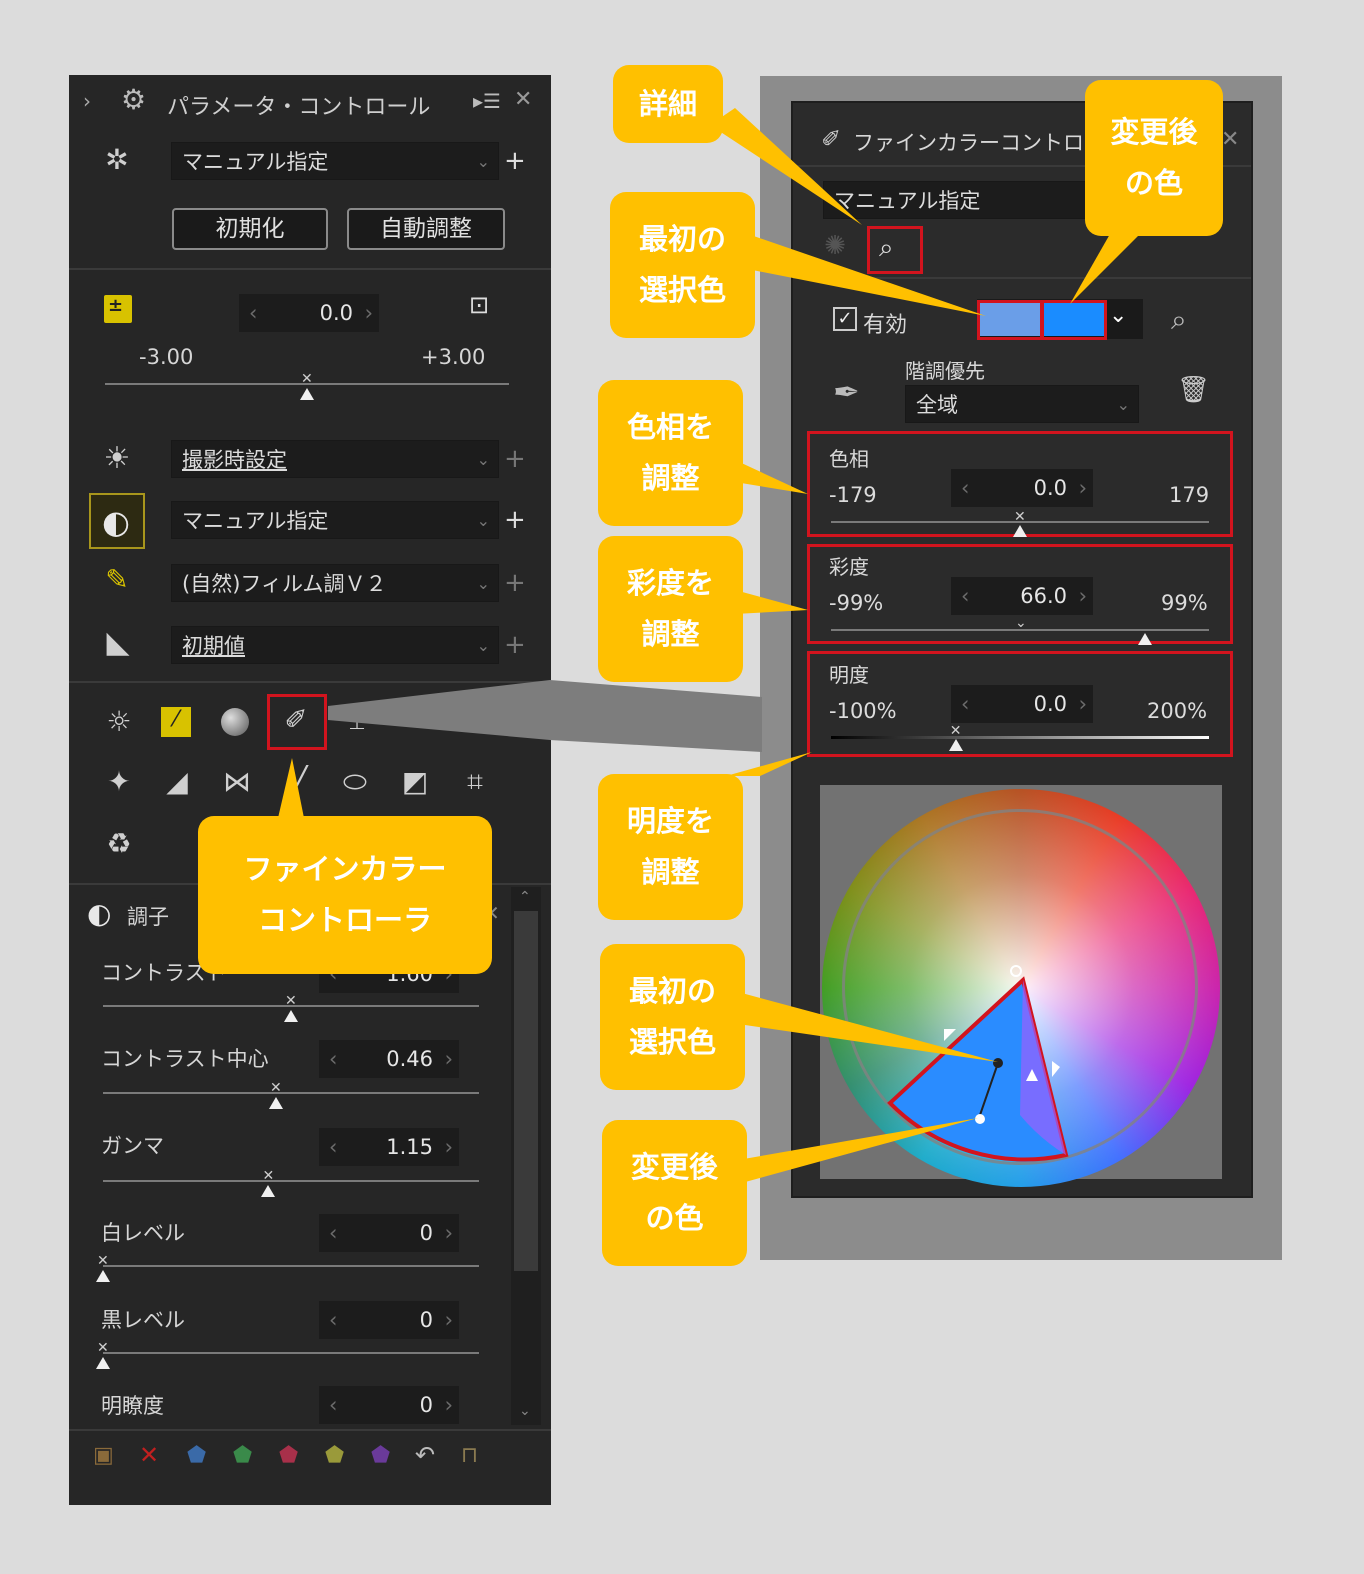 This screenshot has height=1574, width=1364. What do you see at coordinates (771, 602) in the screenshot?
I see `adjust-saturation-pointer` at bounding box center [771, 602].